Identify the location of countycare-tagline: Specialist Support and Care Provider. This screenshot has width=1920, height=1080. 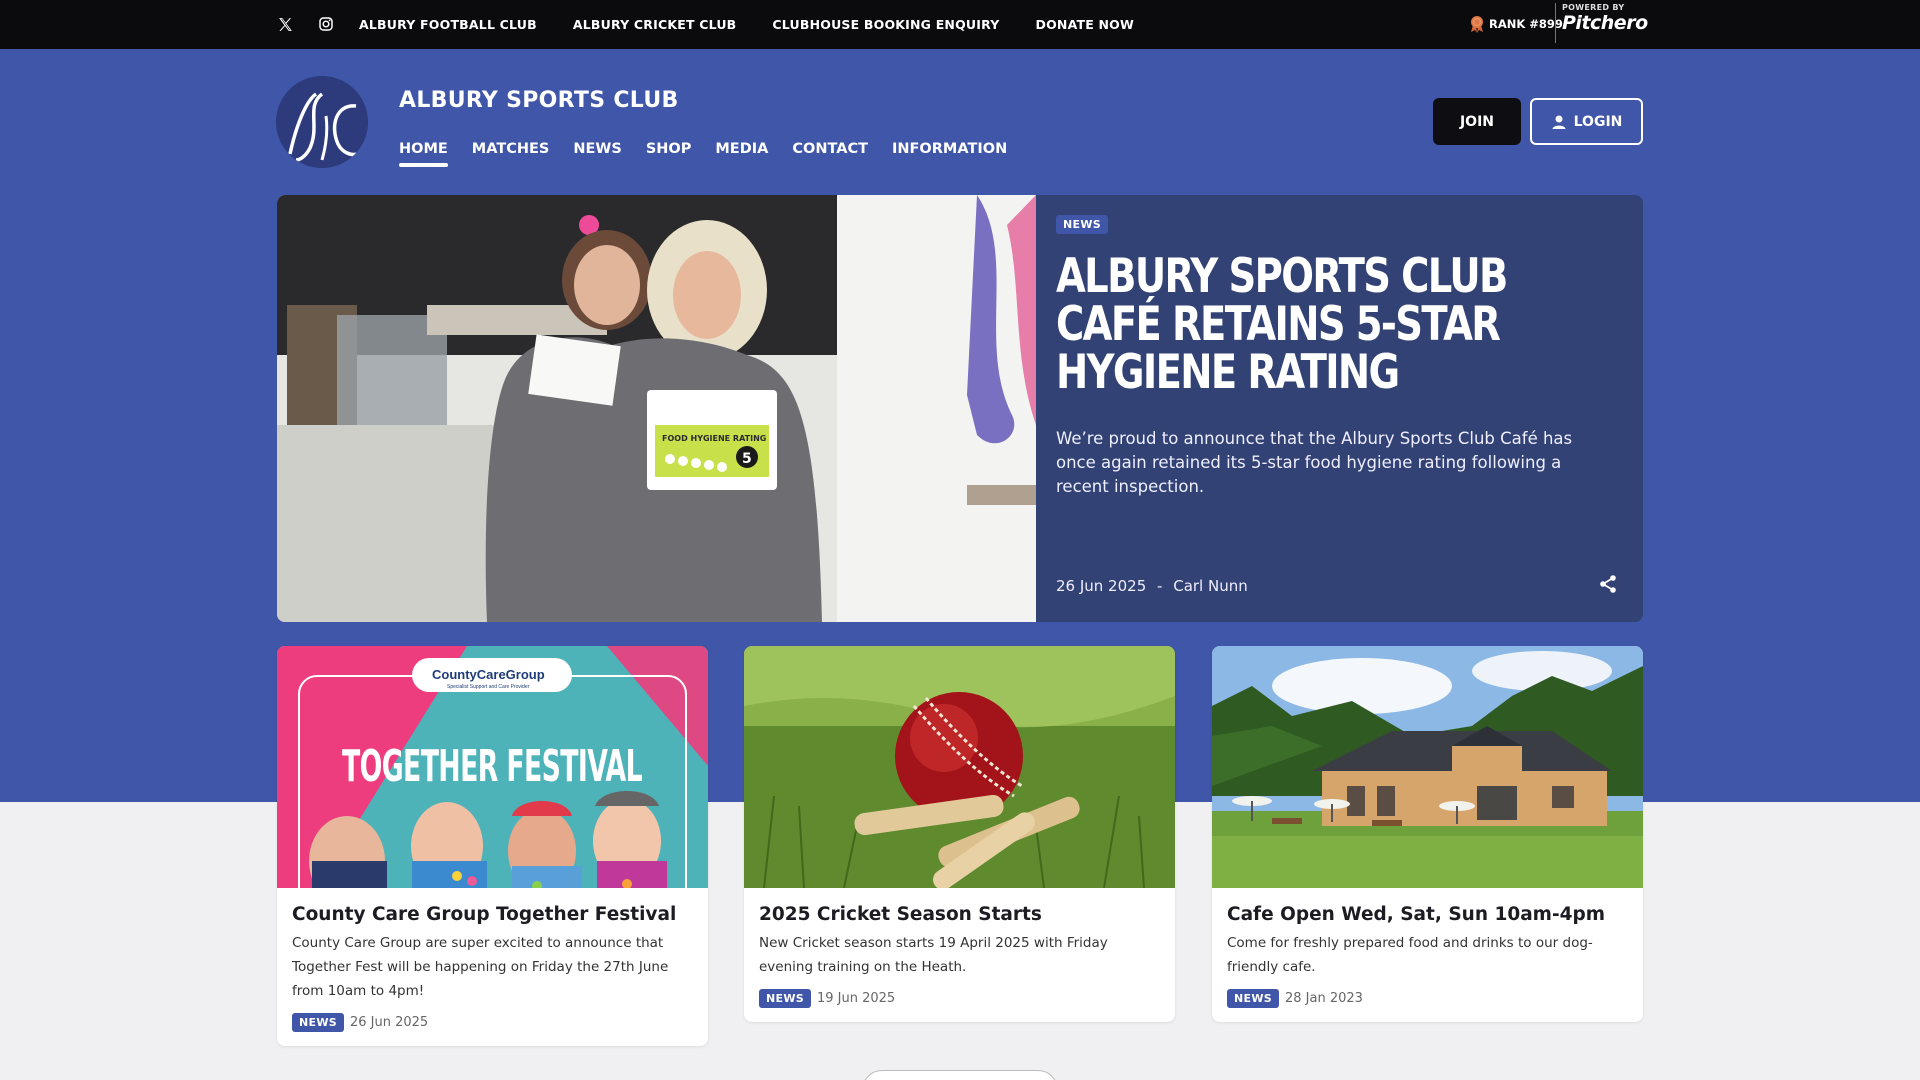
(488, 687).